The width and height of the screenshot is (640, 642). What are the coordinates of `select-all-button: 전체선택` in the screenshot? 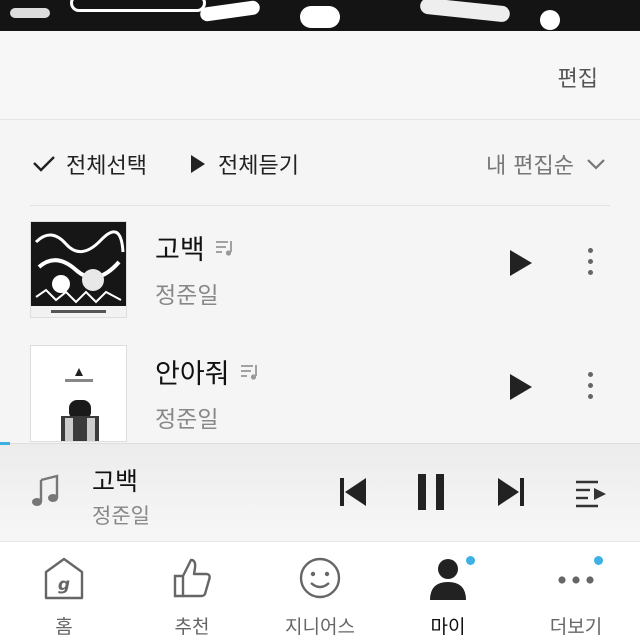 It's located at (89, 164).